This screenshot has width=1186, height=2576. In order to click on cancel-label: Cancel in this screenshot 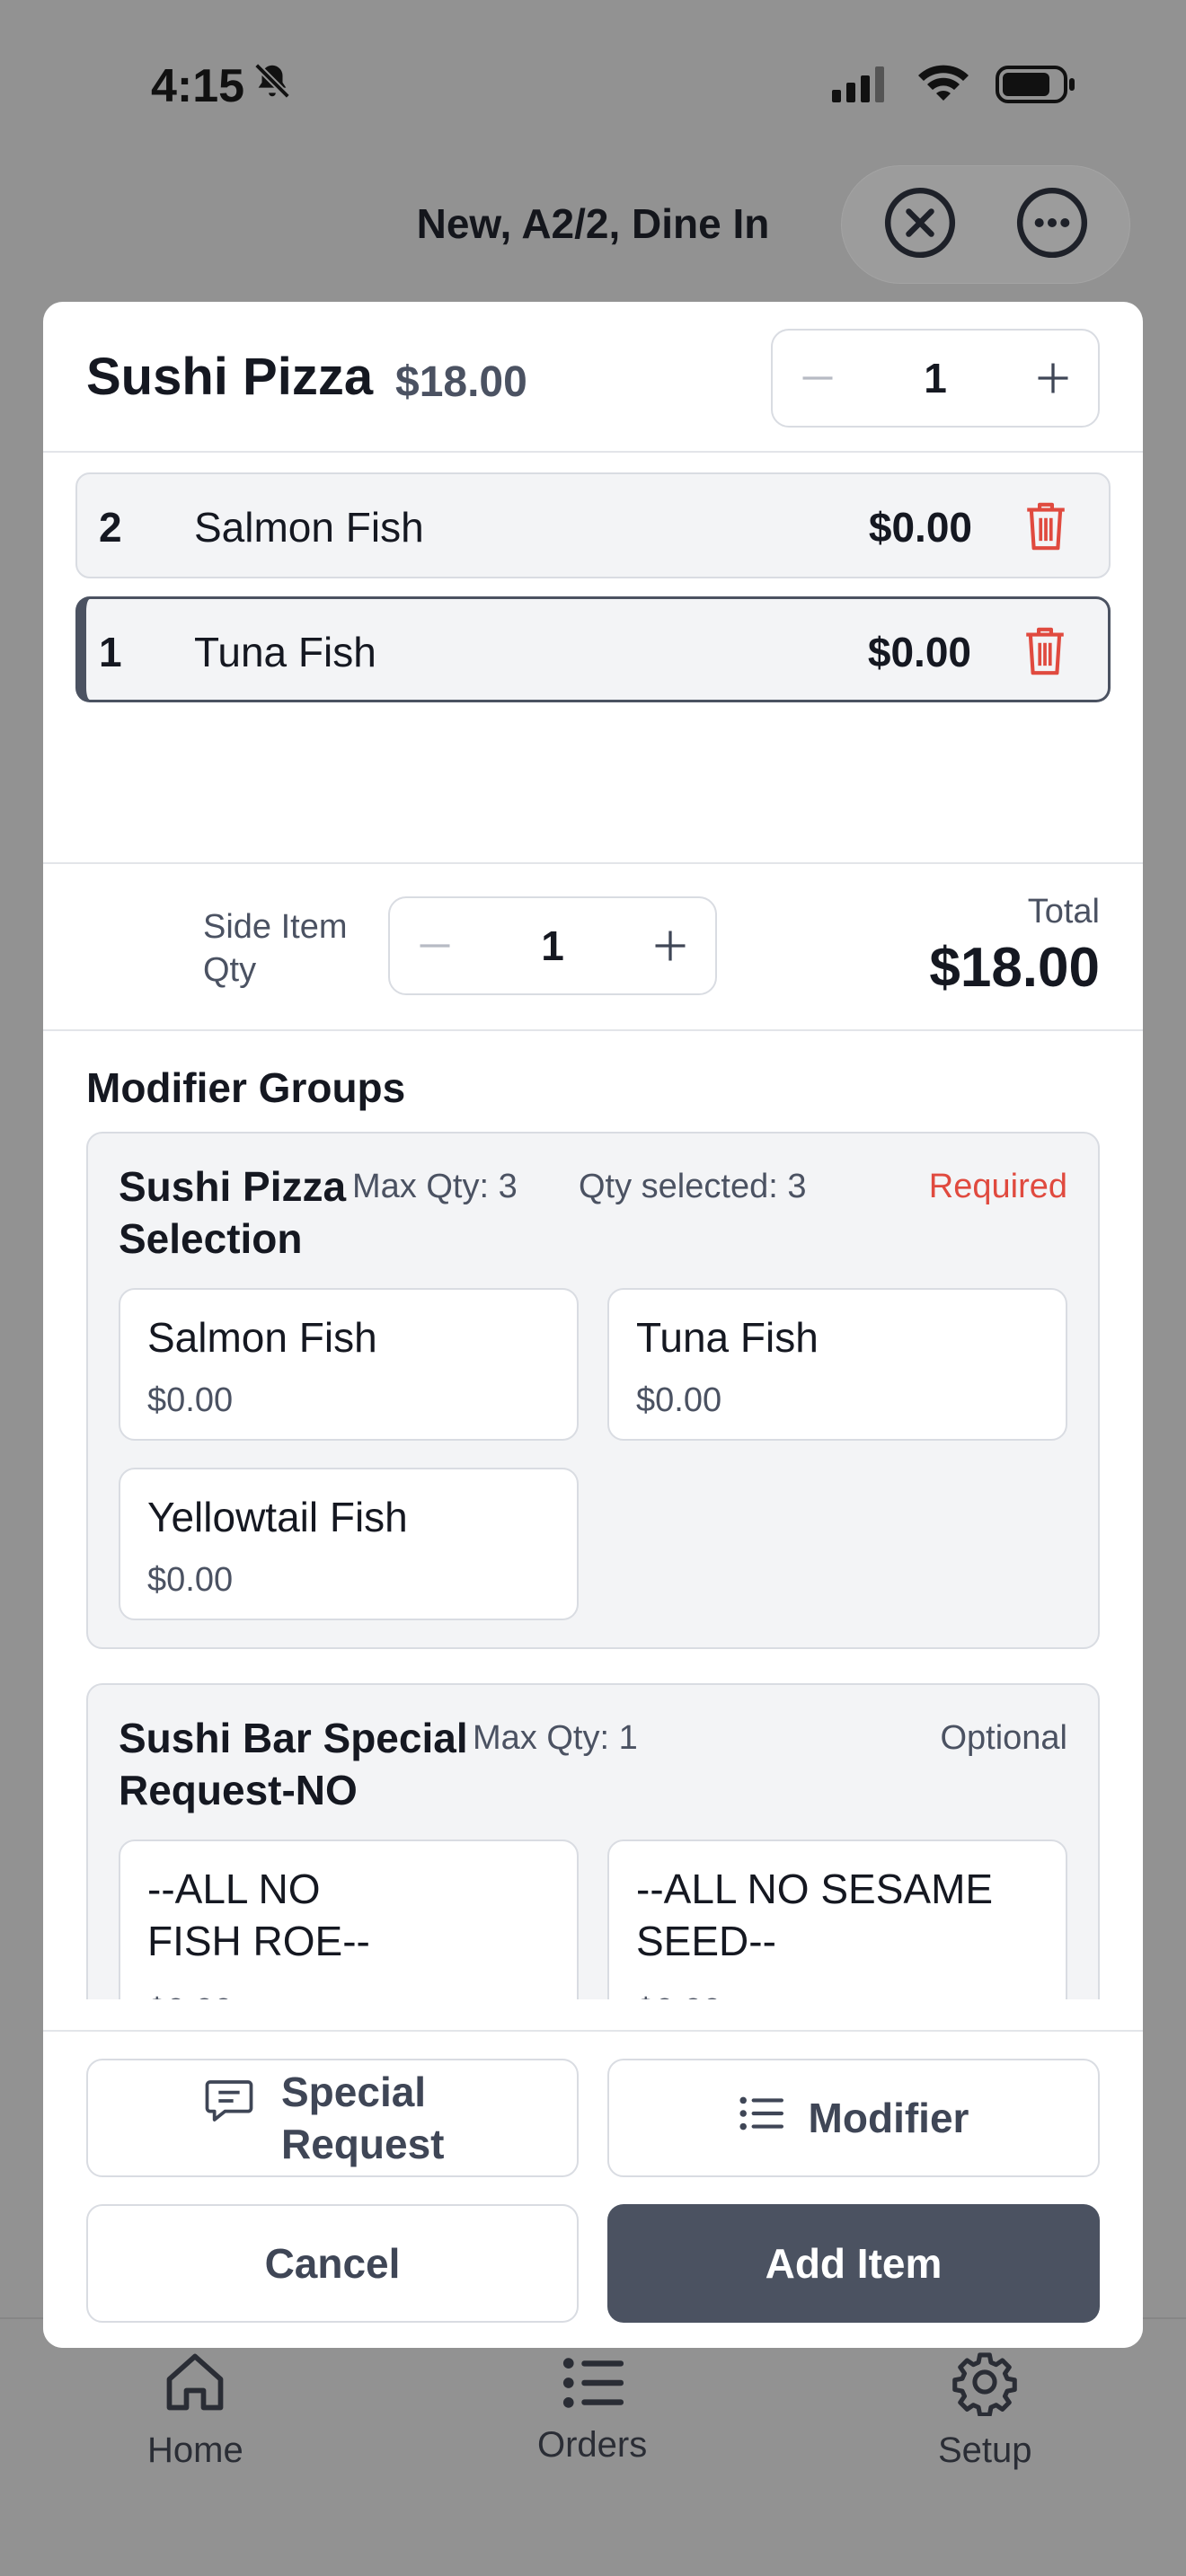, I will do `click(332, 2263)`.